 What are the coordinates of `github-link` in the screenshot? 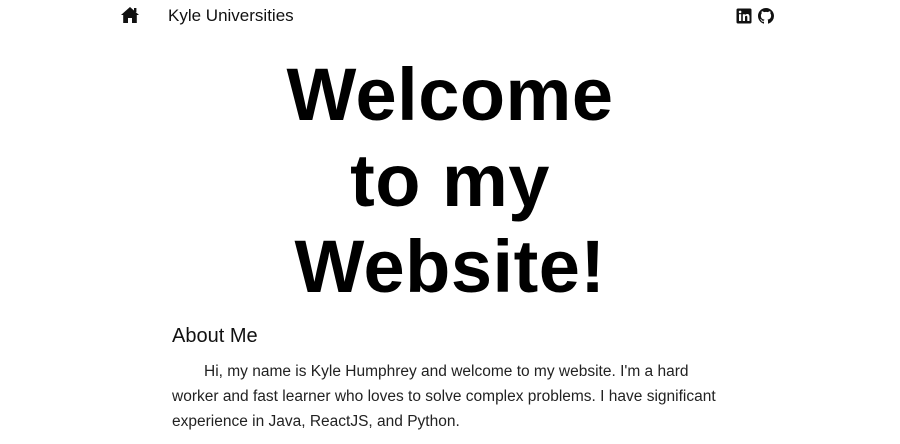 It's located at (766, 16).